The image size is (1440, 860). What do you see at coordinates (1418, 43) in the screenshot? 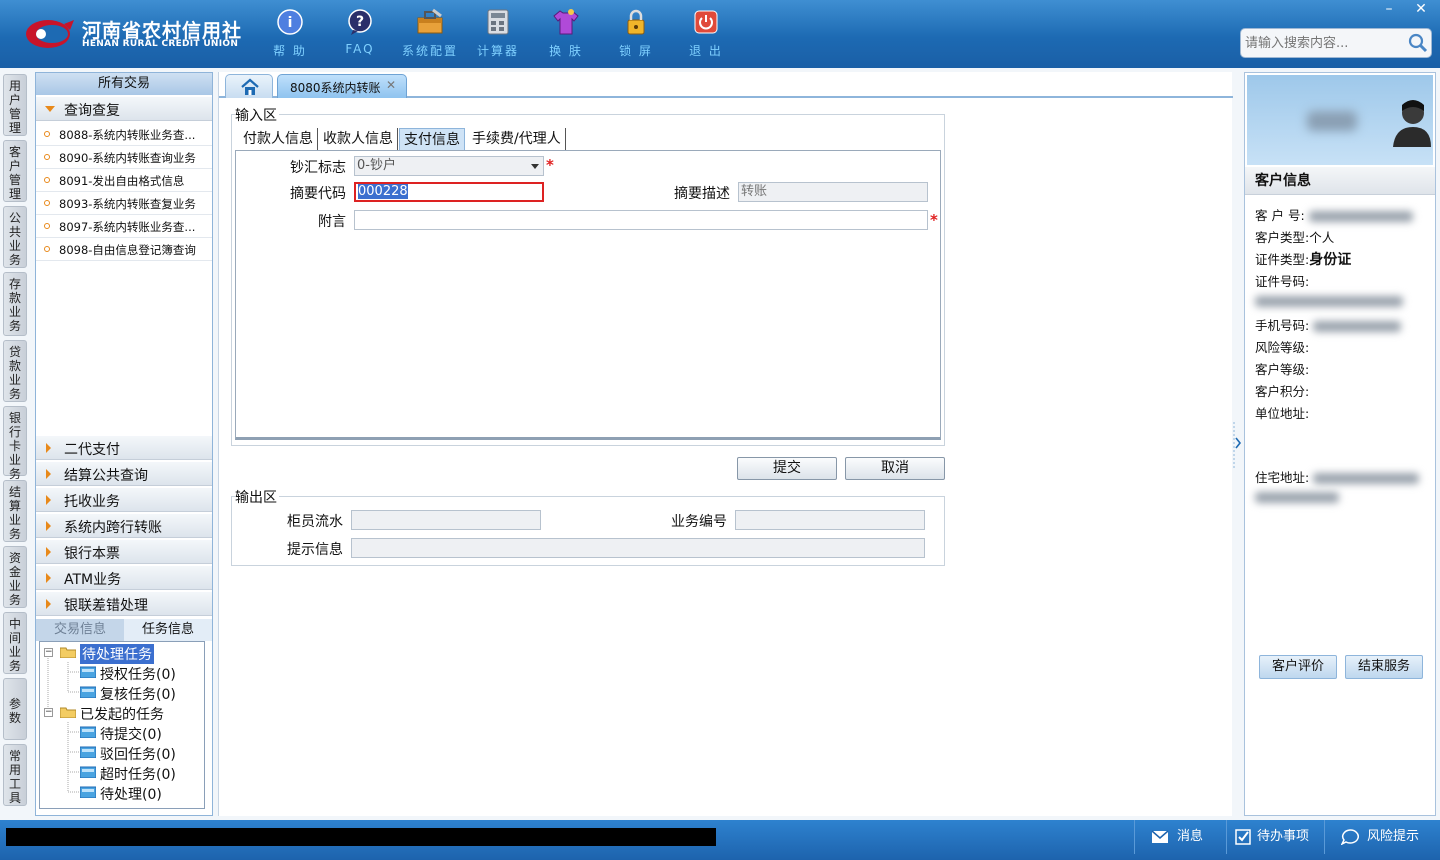
I see `search-icon` at bounding box center [1418, 43].